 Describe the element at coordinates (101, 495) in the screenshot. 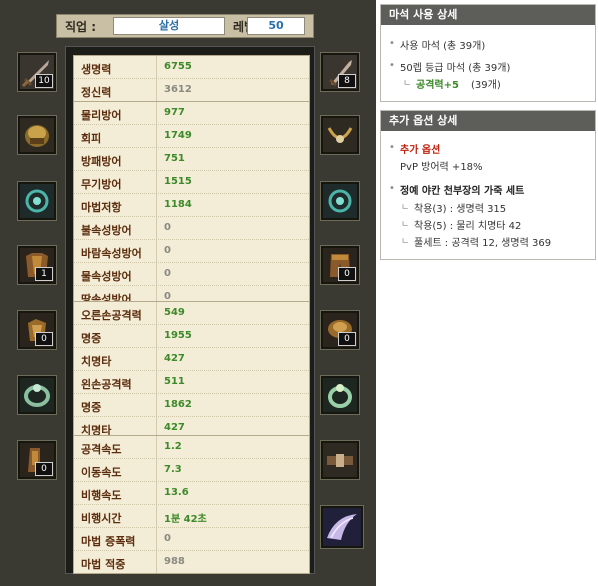

I see `stat-label: 비행속도` at that location.